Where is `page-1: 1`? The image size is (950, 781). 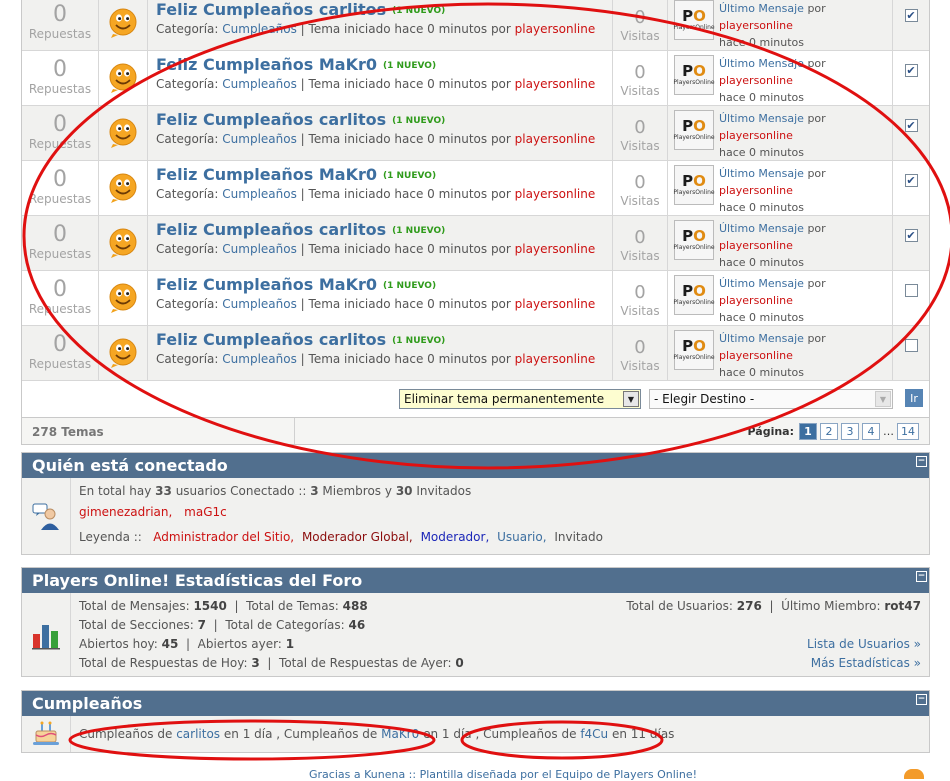
page-1: 1 is located at coordinates (808, 431).